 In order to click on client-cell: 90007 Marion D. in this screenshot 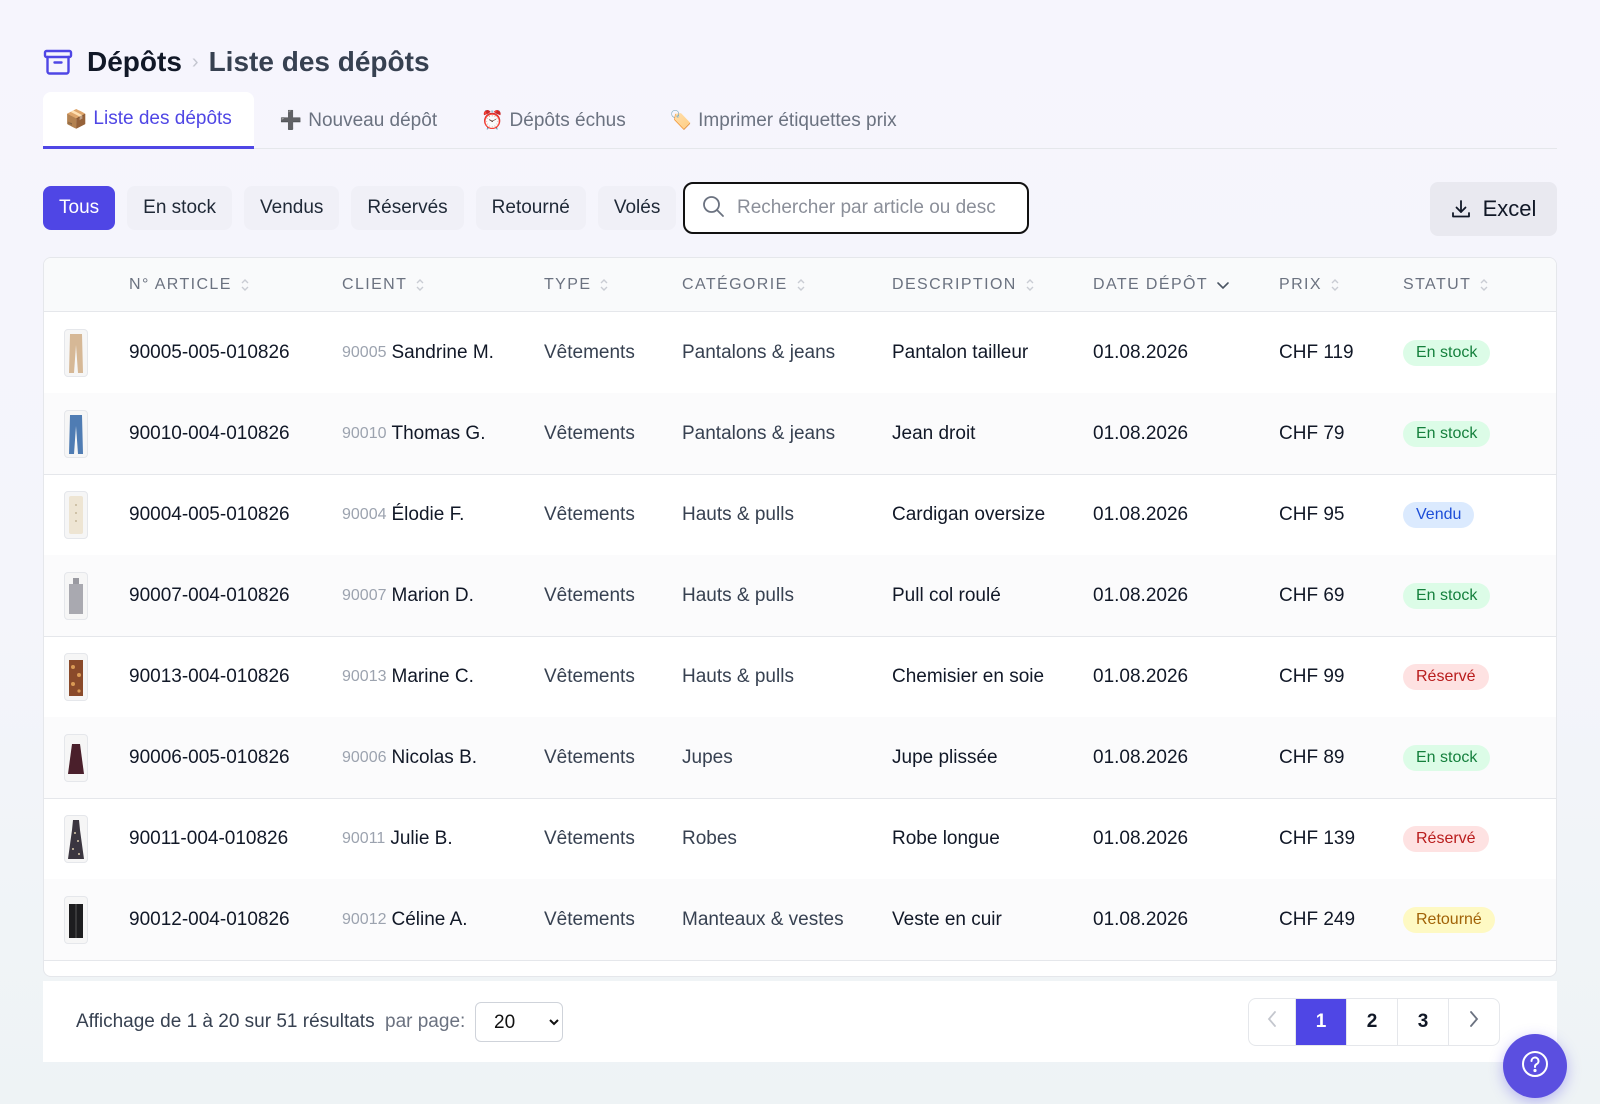, I will do `click(408, 596)`.